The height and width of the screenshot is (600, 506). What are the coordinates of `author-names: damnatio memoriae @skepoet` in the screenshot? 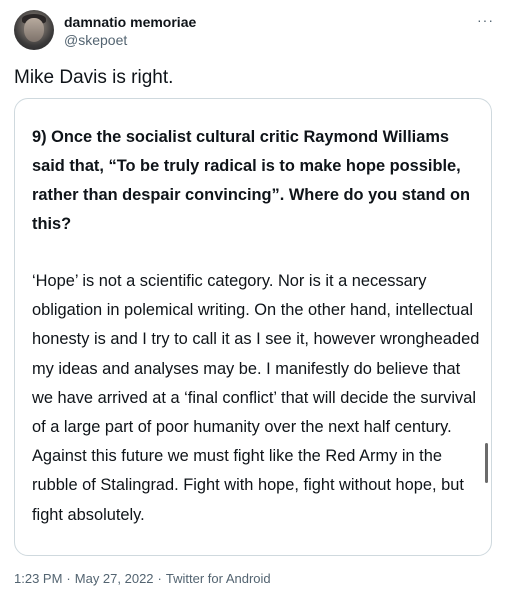 It's located at (130, 31).